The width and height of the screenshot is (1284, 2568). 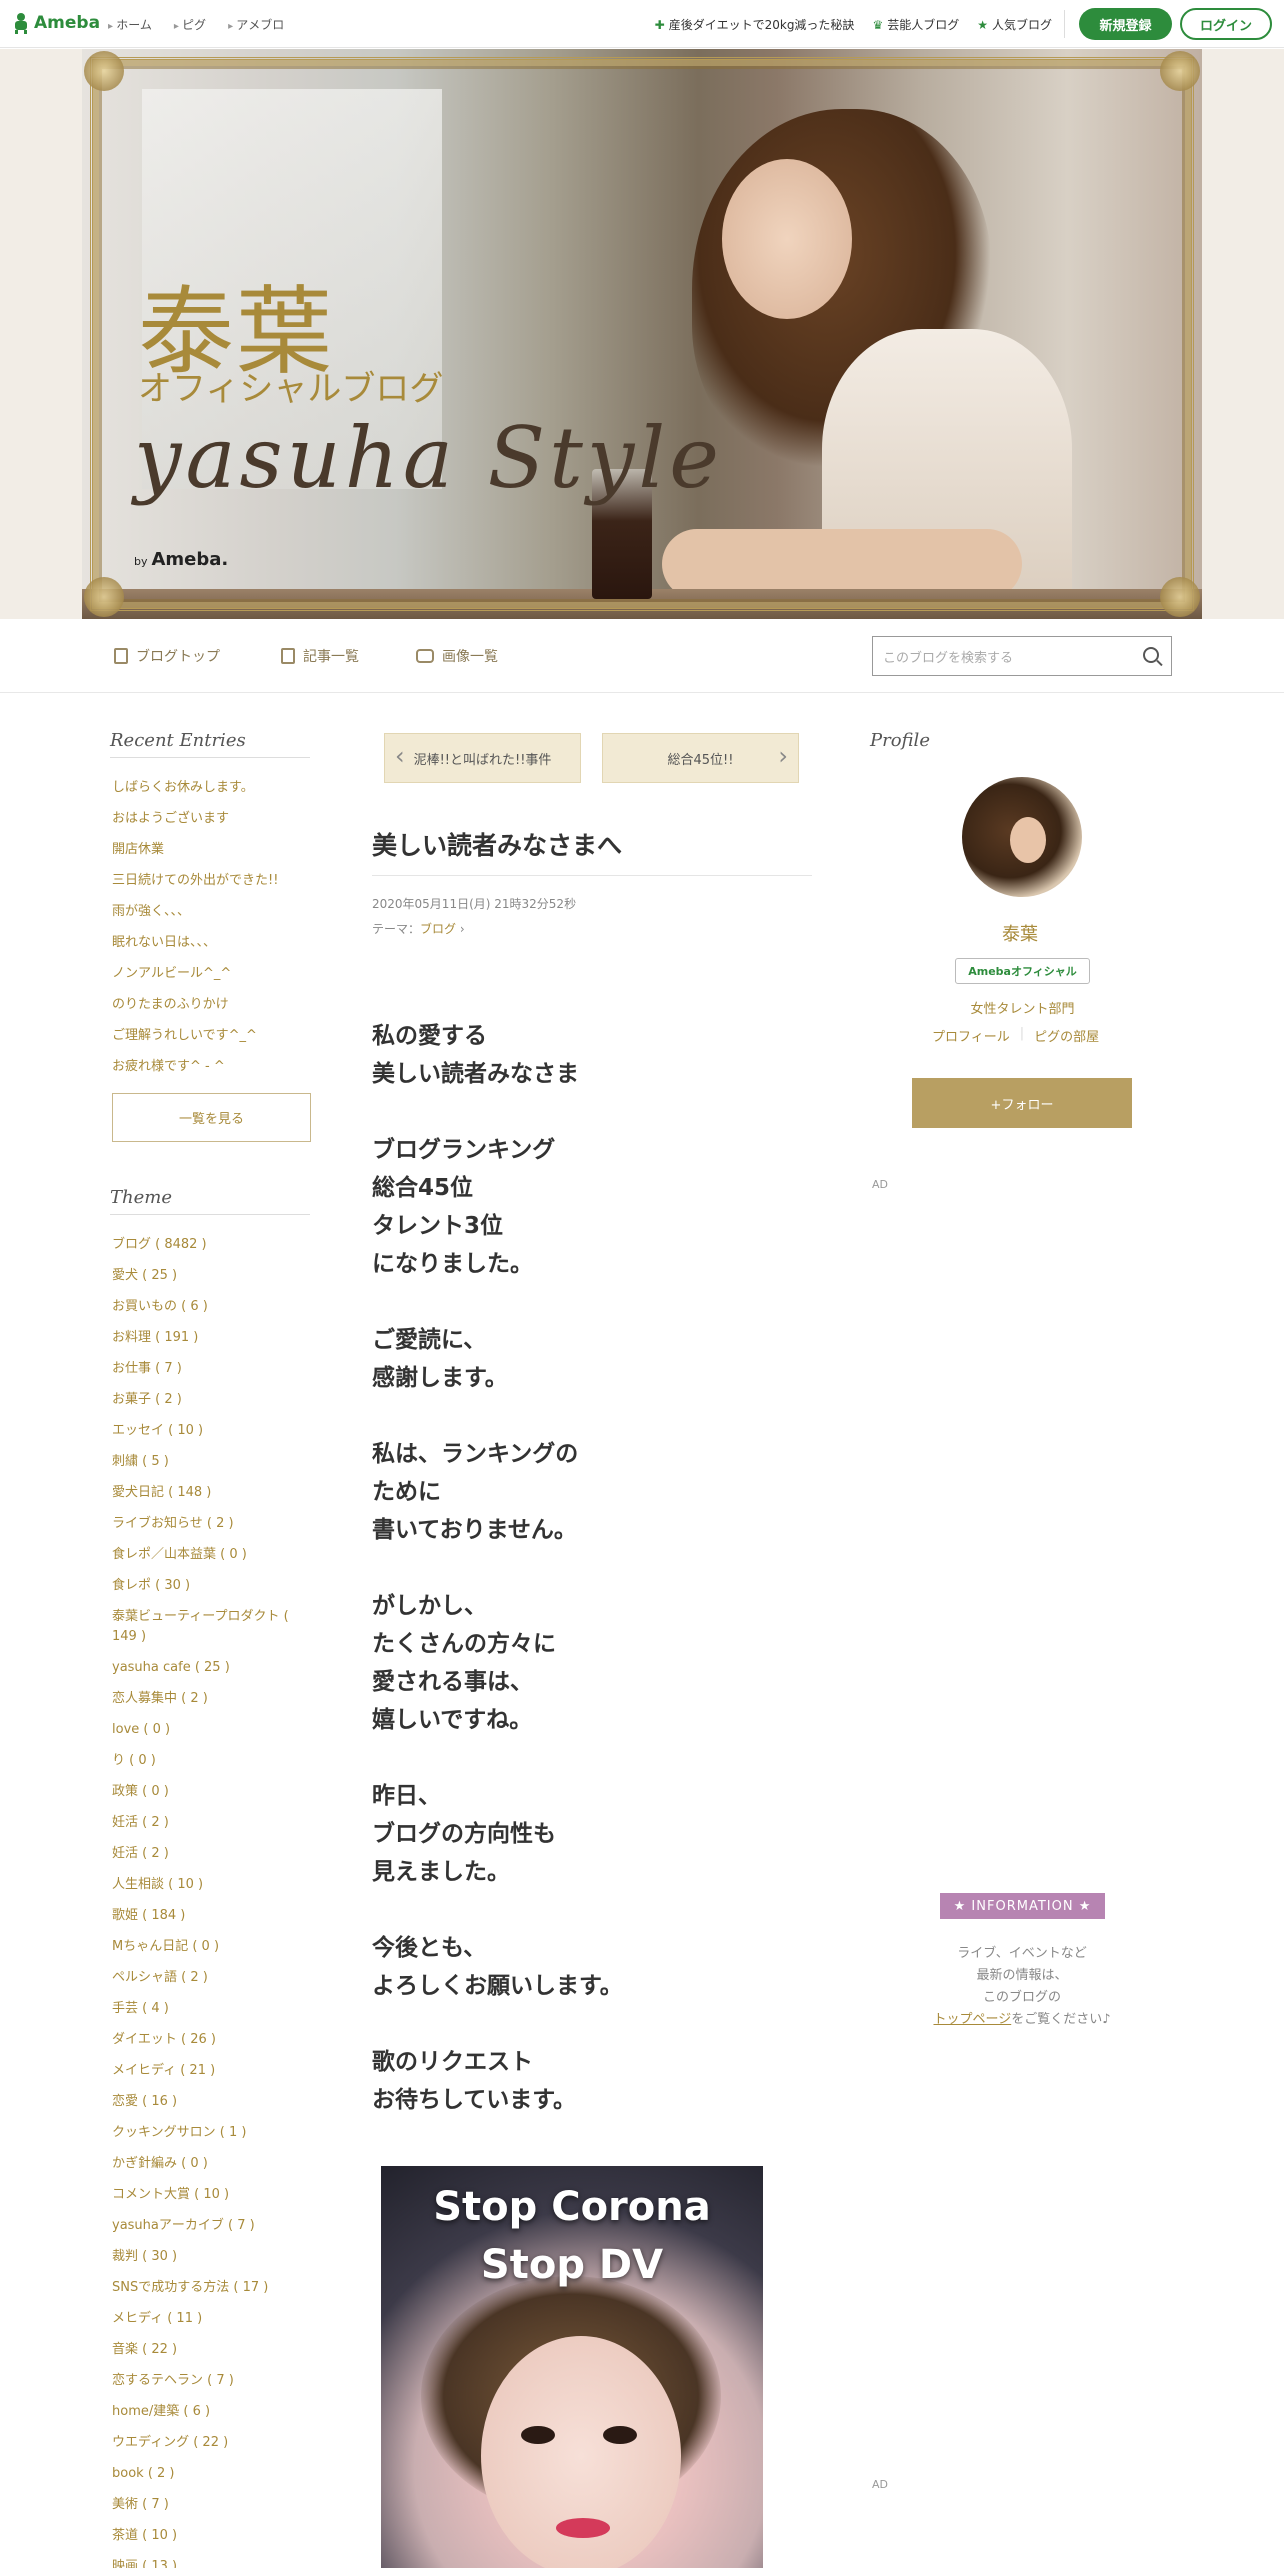 What do you see at coordinates (130, 24) in the screenshot?
I see `nav-home: ホーム` at bounding box center [130, 24].